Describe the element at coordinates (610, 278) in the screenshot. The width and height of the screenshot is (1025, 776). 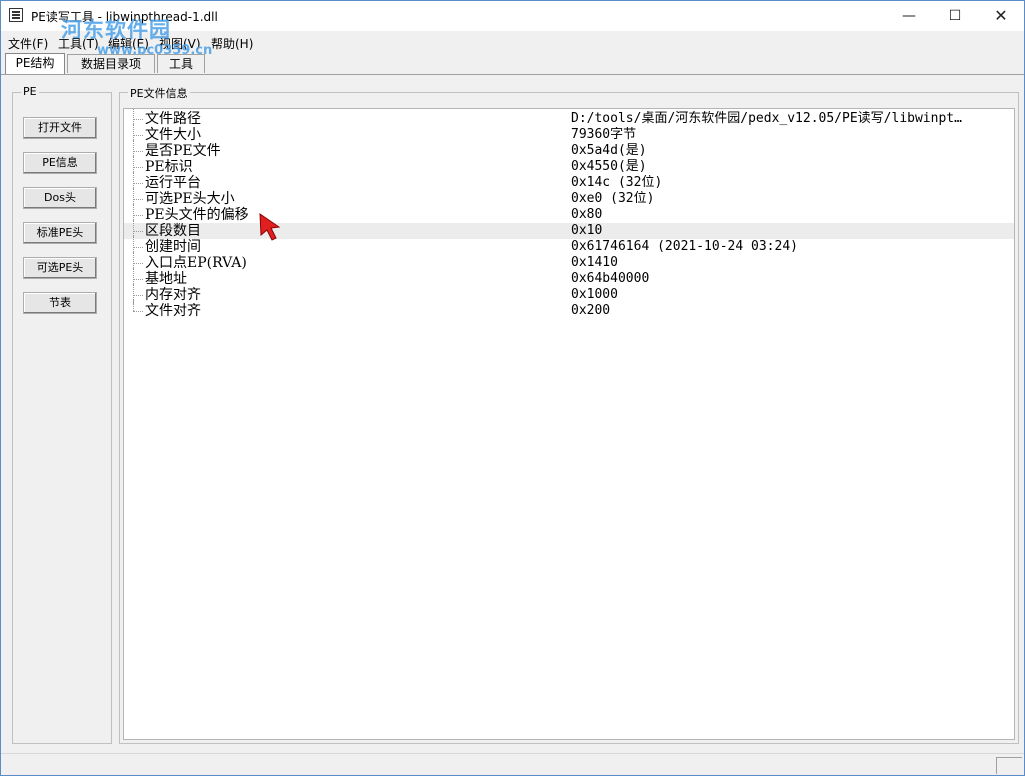
I see `prop-value: 0x64b40000` at that location.